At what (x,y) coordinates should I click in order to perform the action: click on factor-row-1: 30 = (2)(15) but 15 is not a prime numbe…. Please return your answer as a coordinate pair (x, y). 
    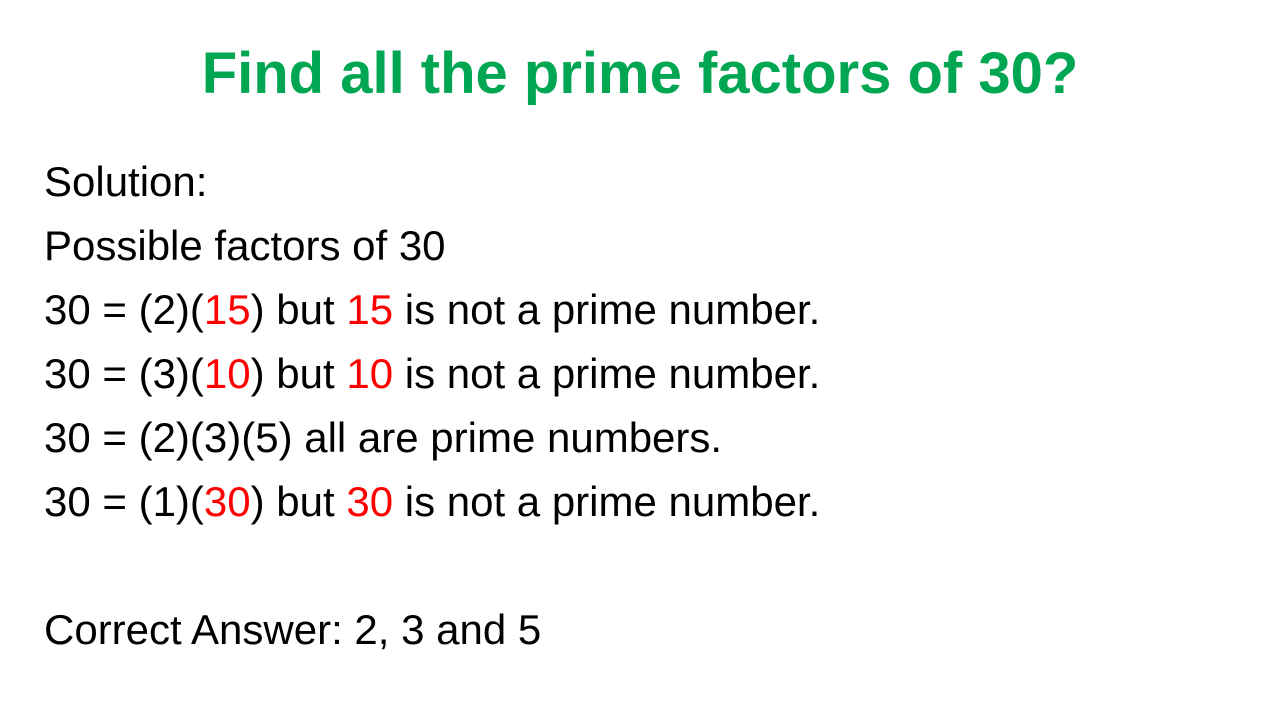
    Looking at the image, I should click on (644, 310).